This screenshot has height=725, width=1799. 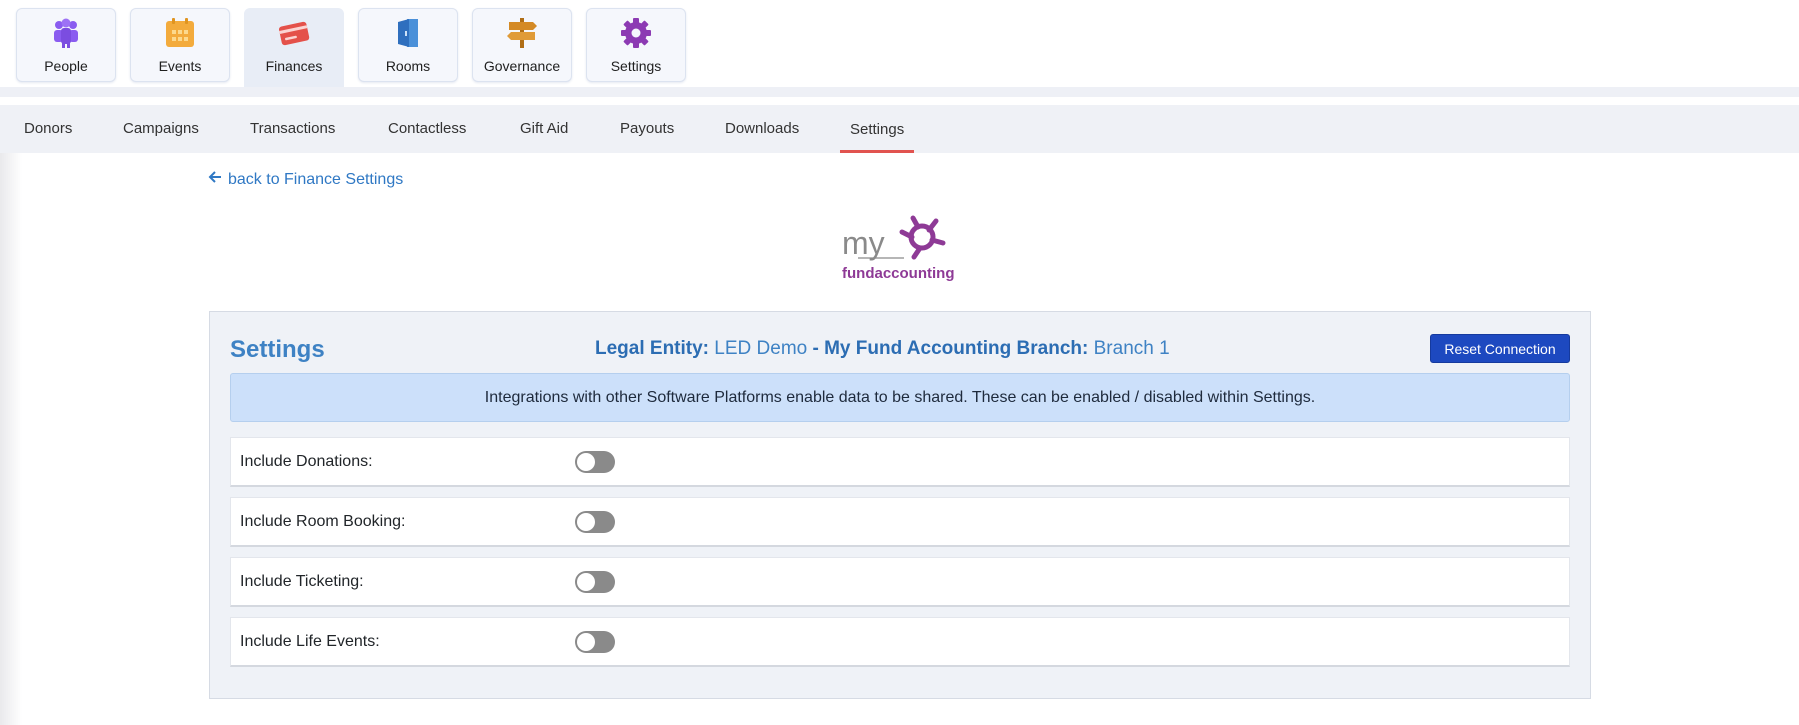 I want to click on module-governance: Governance, so click(x=522, y=45).